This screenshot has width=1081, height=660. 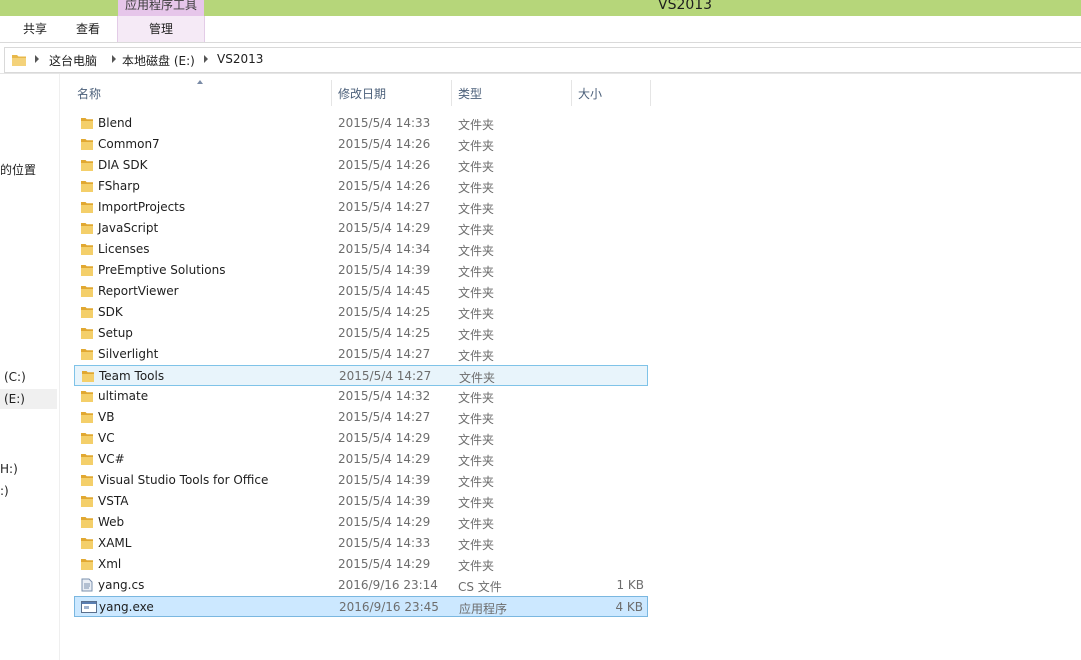 What do you see at coordinates (111, 522) in the screenshot?
I see `file-name: Web` at bounding box center [111, 522].